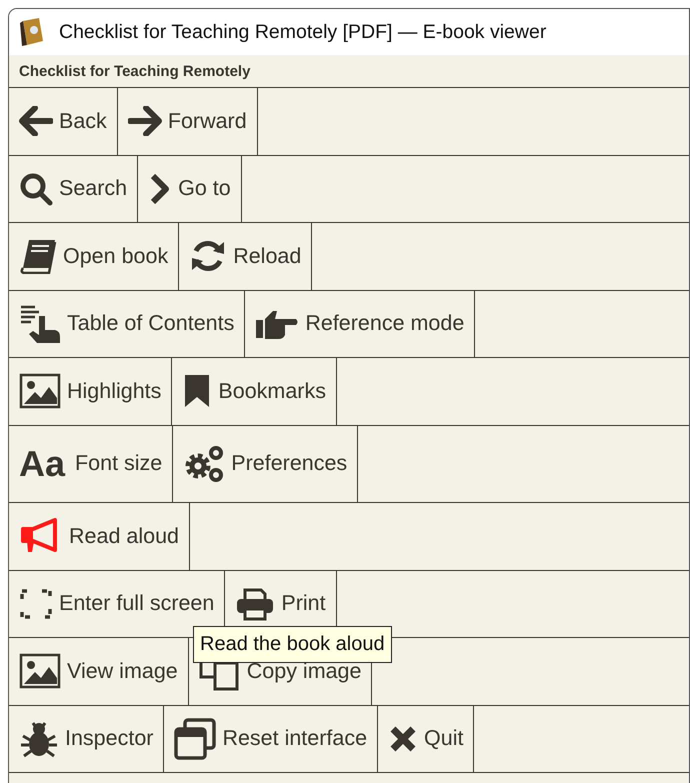 The width and height of the screenshot is (690, 783). What do you see at coordinates (36, 121) in the screenshot?
I see `arrow-left-icon` at bounding box center [36, 121].